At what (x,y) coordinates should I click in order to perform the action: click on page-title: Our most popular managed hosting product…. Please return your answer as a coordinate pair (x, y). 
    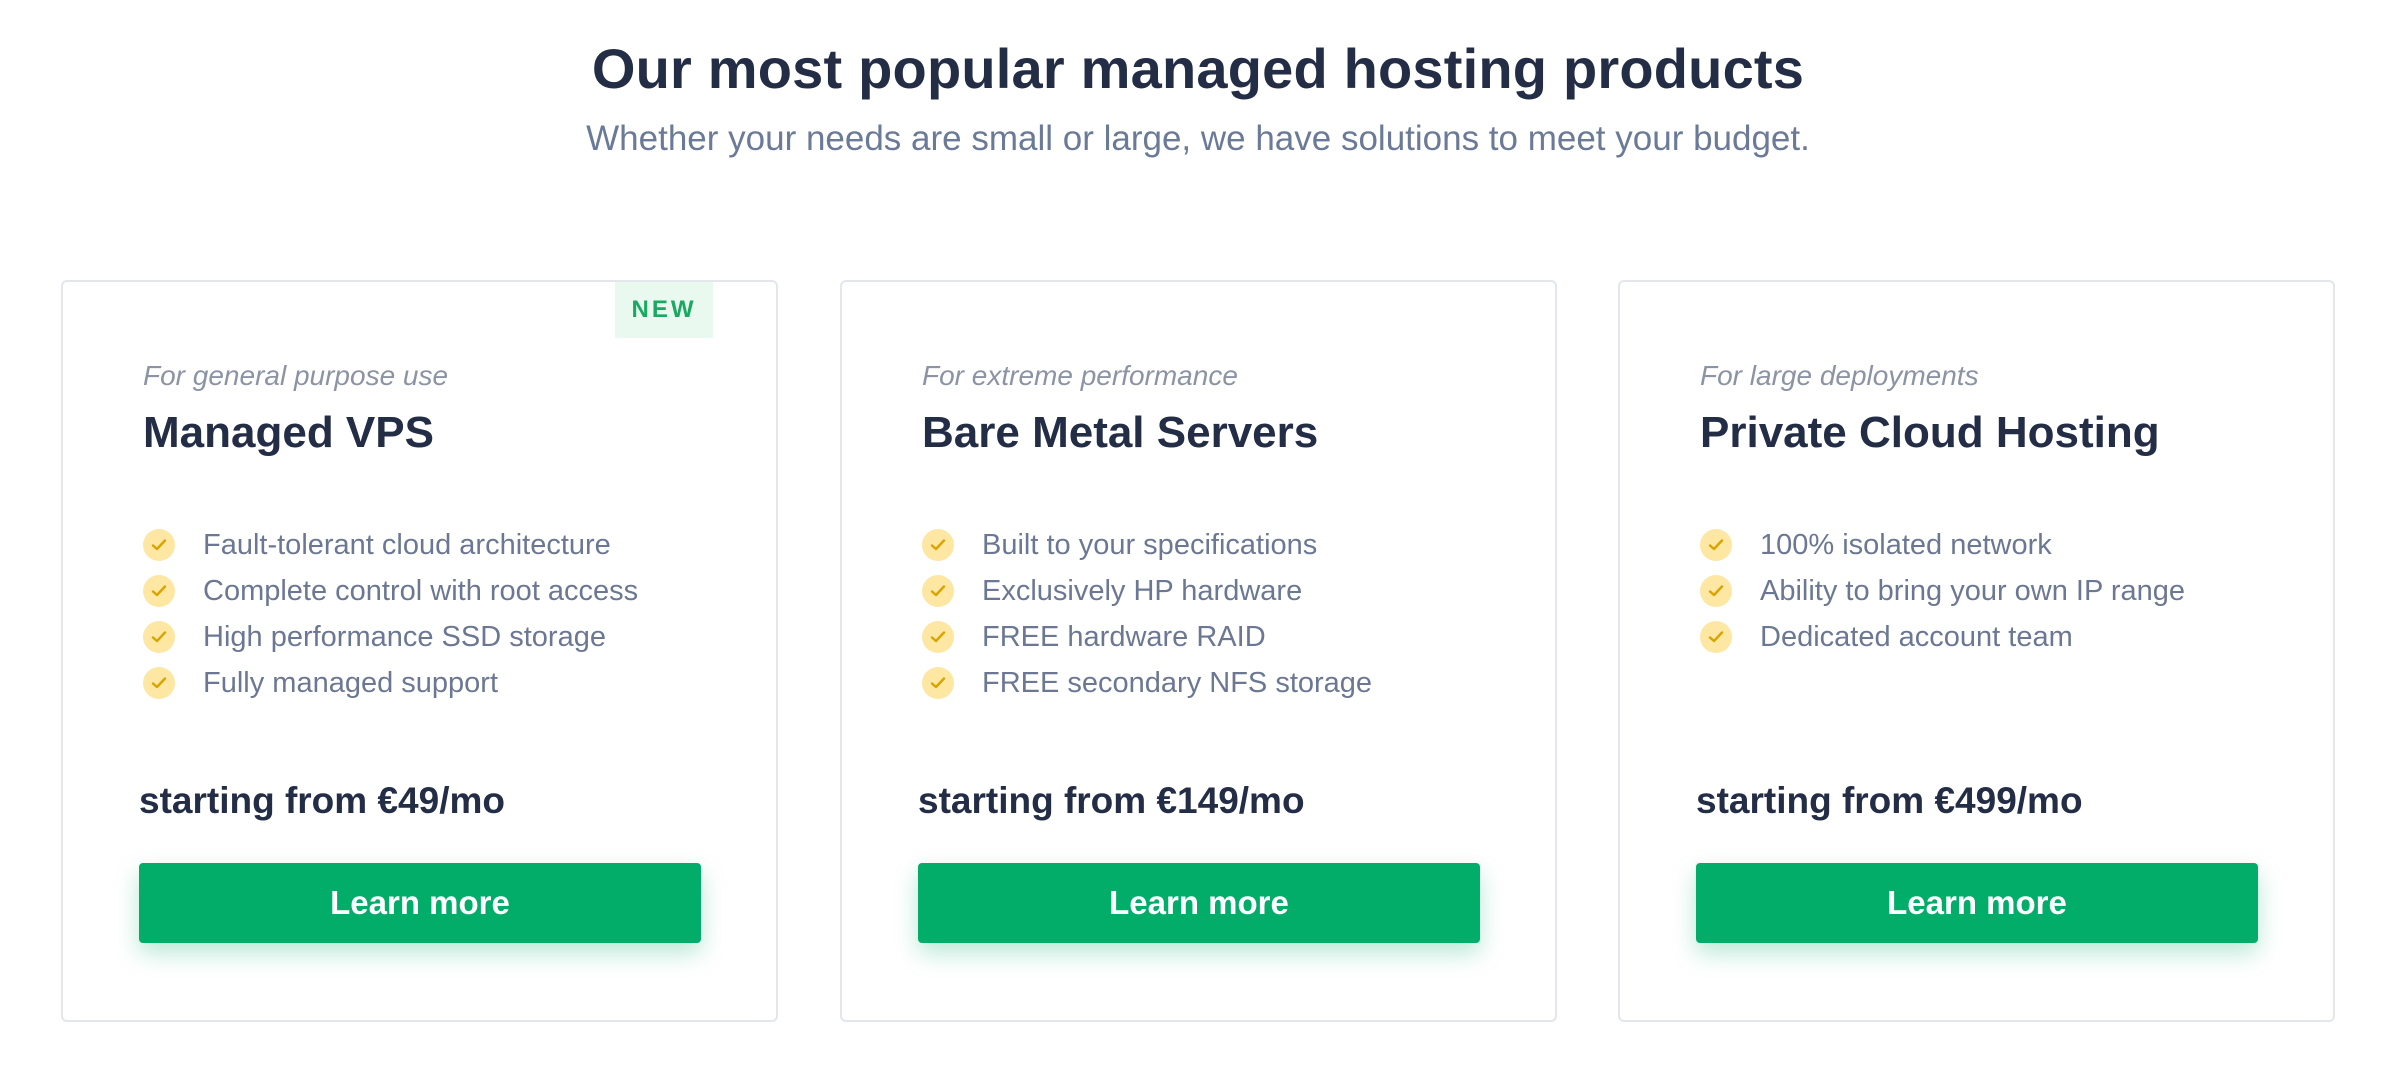
    Looking at the image, I should click on (1198, 68).